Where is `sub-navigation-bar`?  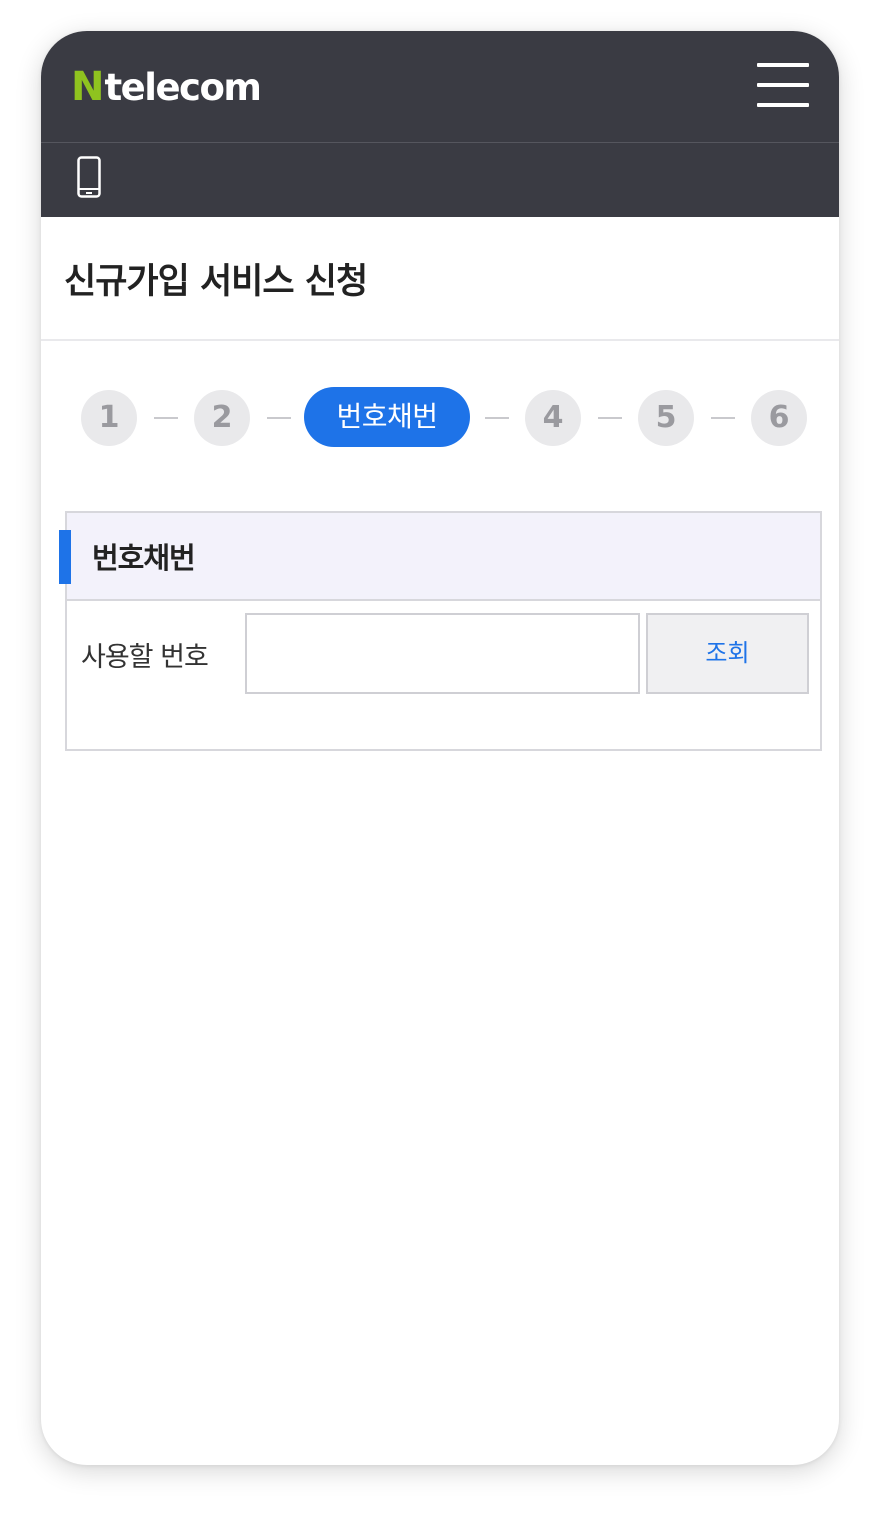 sub-navigation-bar is located at coordinates (440, 179).